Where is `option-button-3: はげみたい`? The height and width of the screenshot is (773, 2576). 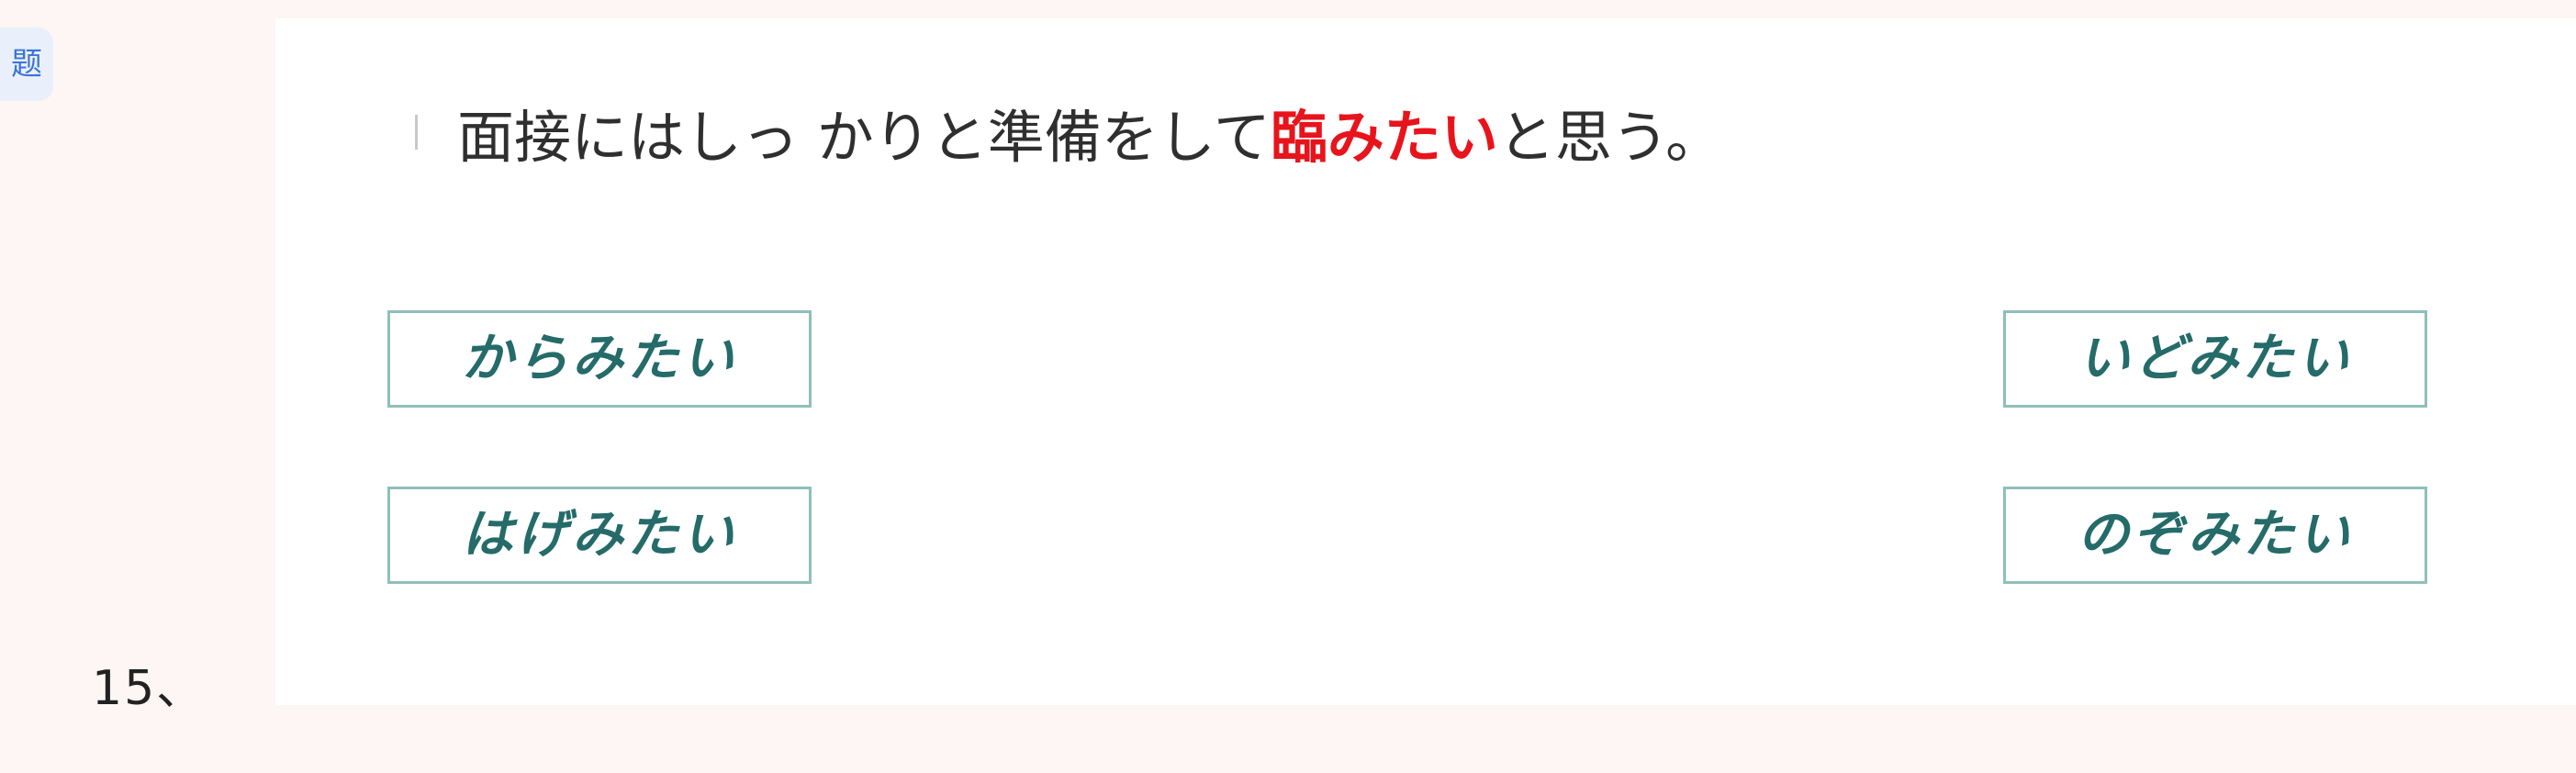 option-button-3: はげみたい is located at coordinates (599, 535).